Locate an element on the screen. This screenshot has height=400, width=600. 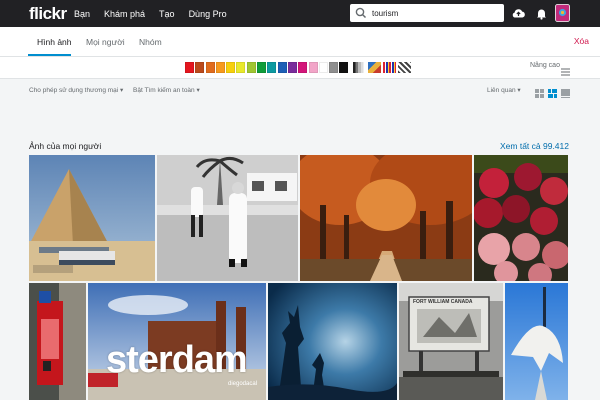
black-white-filter is located at coordinates (359, 67).